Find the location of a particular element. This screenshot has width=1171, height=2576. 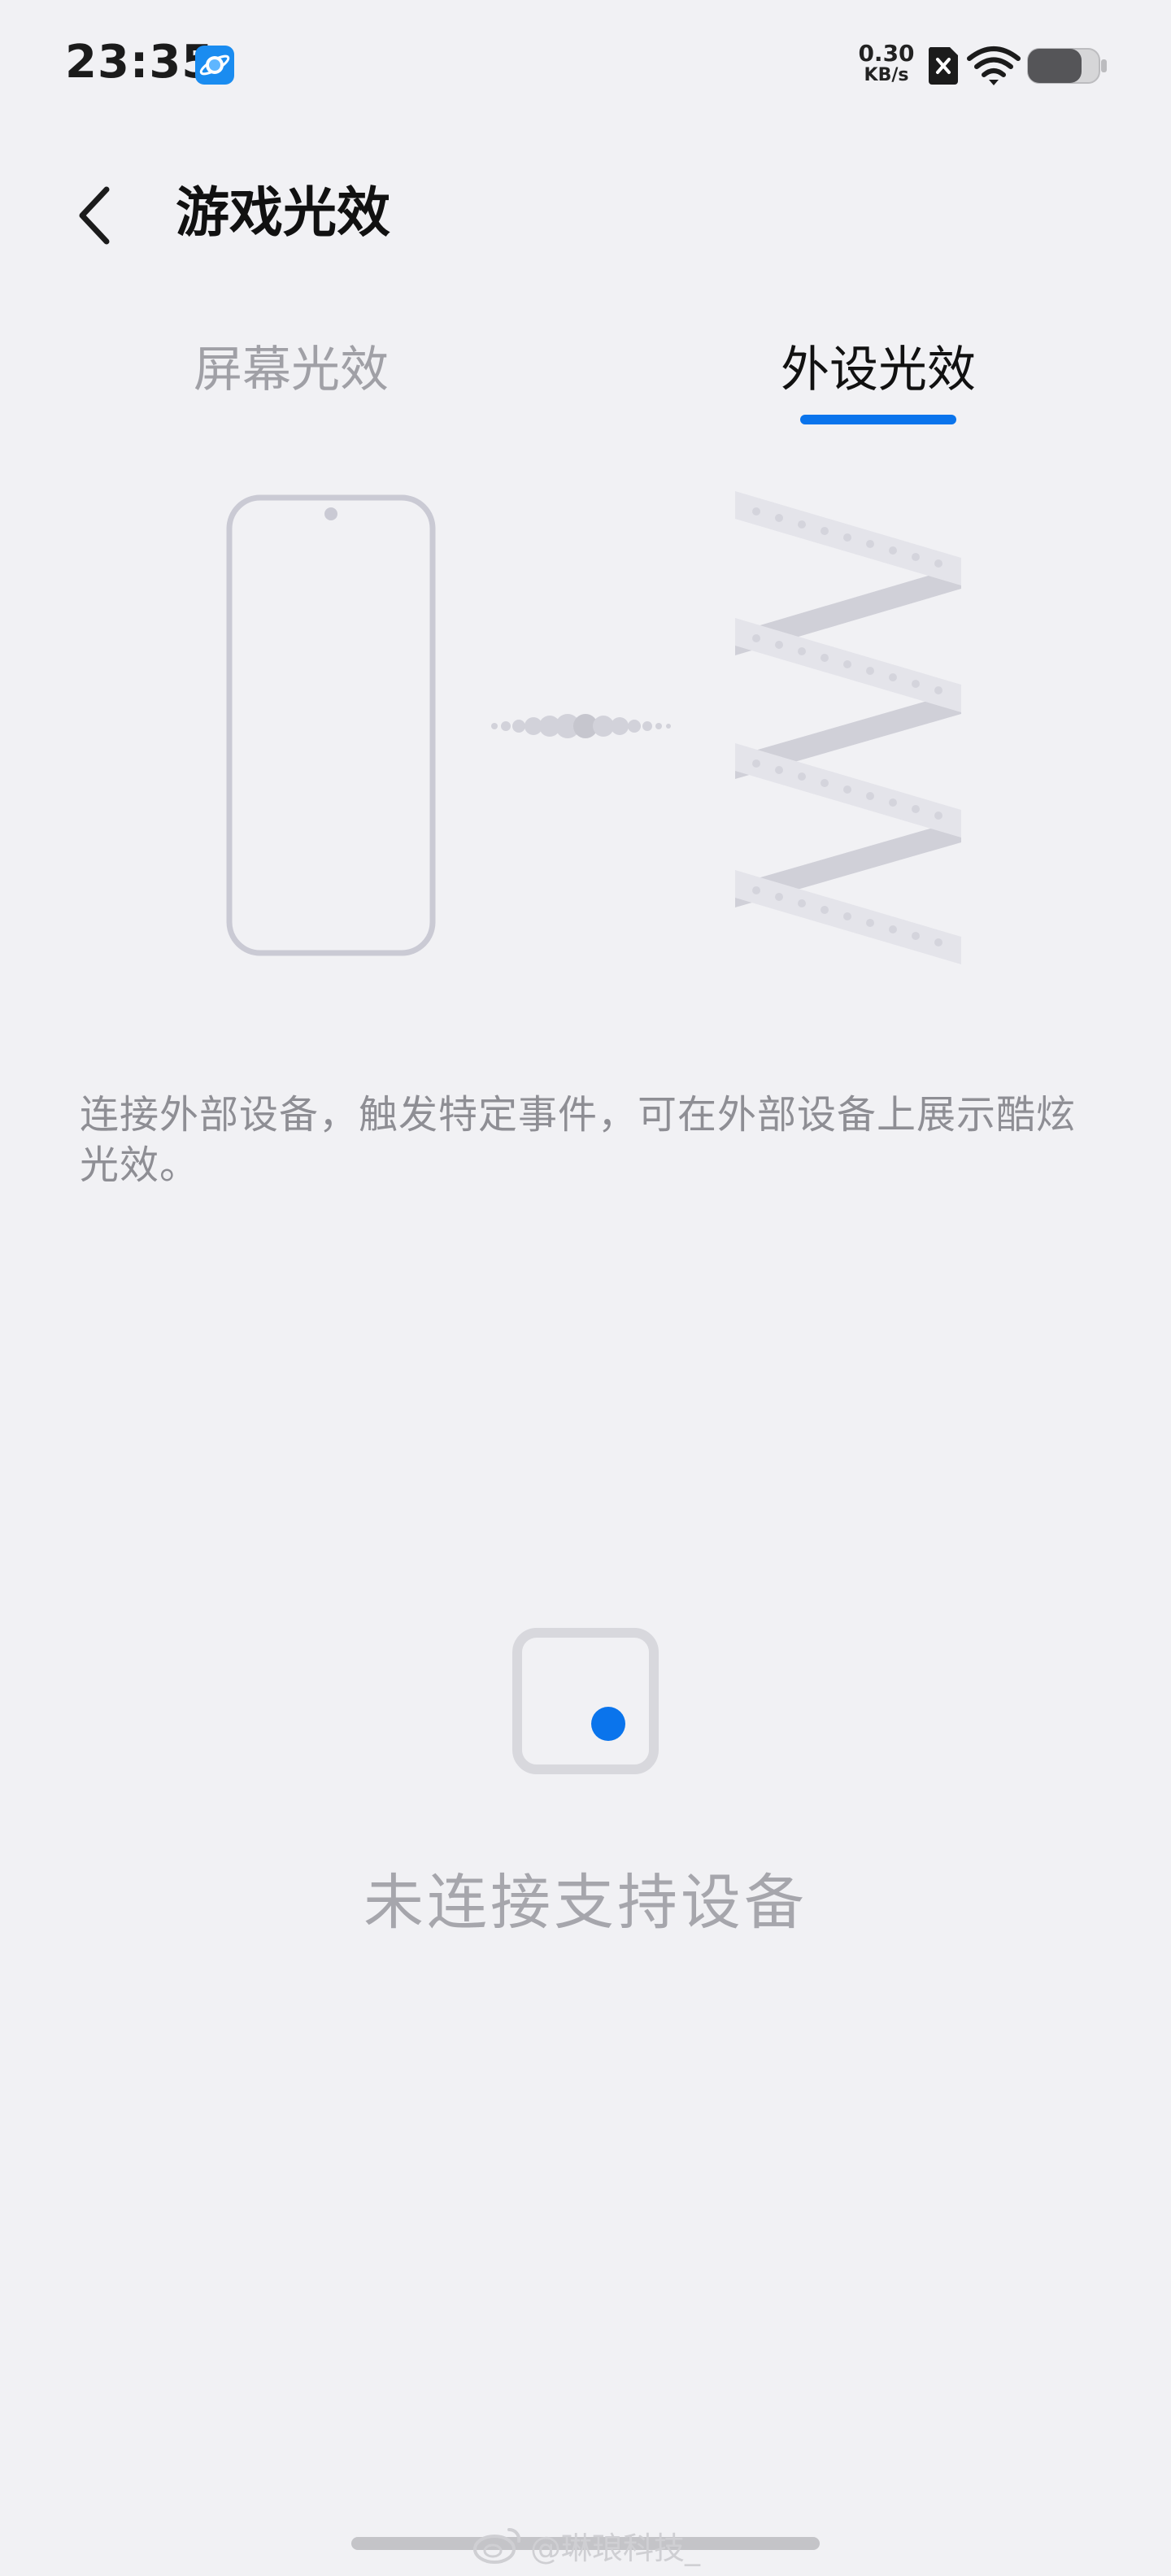

page-title: 游戏光效 is located at coordinates (283, 212).